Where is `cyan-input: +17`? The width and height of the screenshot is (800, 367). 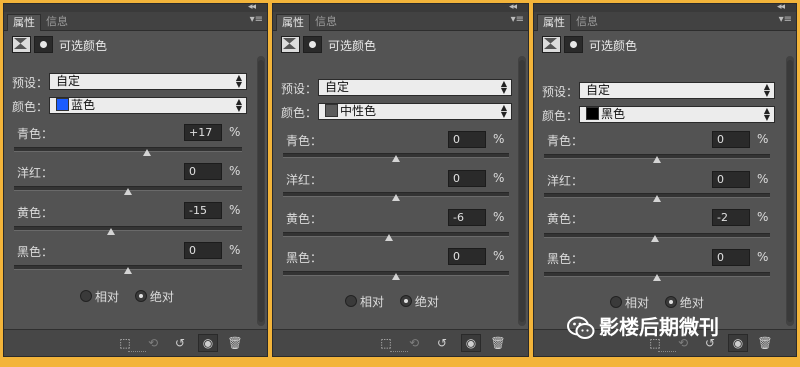 cyan-input: +17 is located at coordinates (203, 132).